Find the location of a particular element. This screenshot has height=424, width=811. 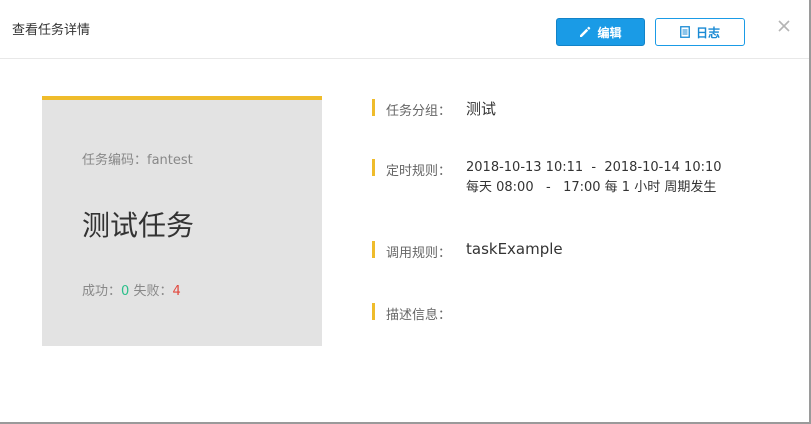

fail-count: 4 is located at coordinates (176, 291).